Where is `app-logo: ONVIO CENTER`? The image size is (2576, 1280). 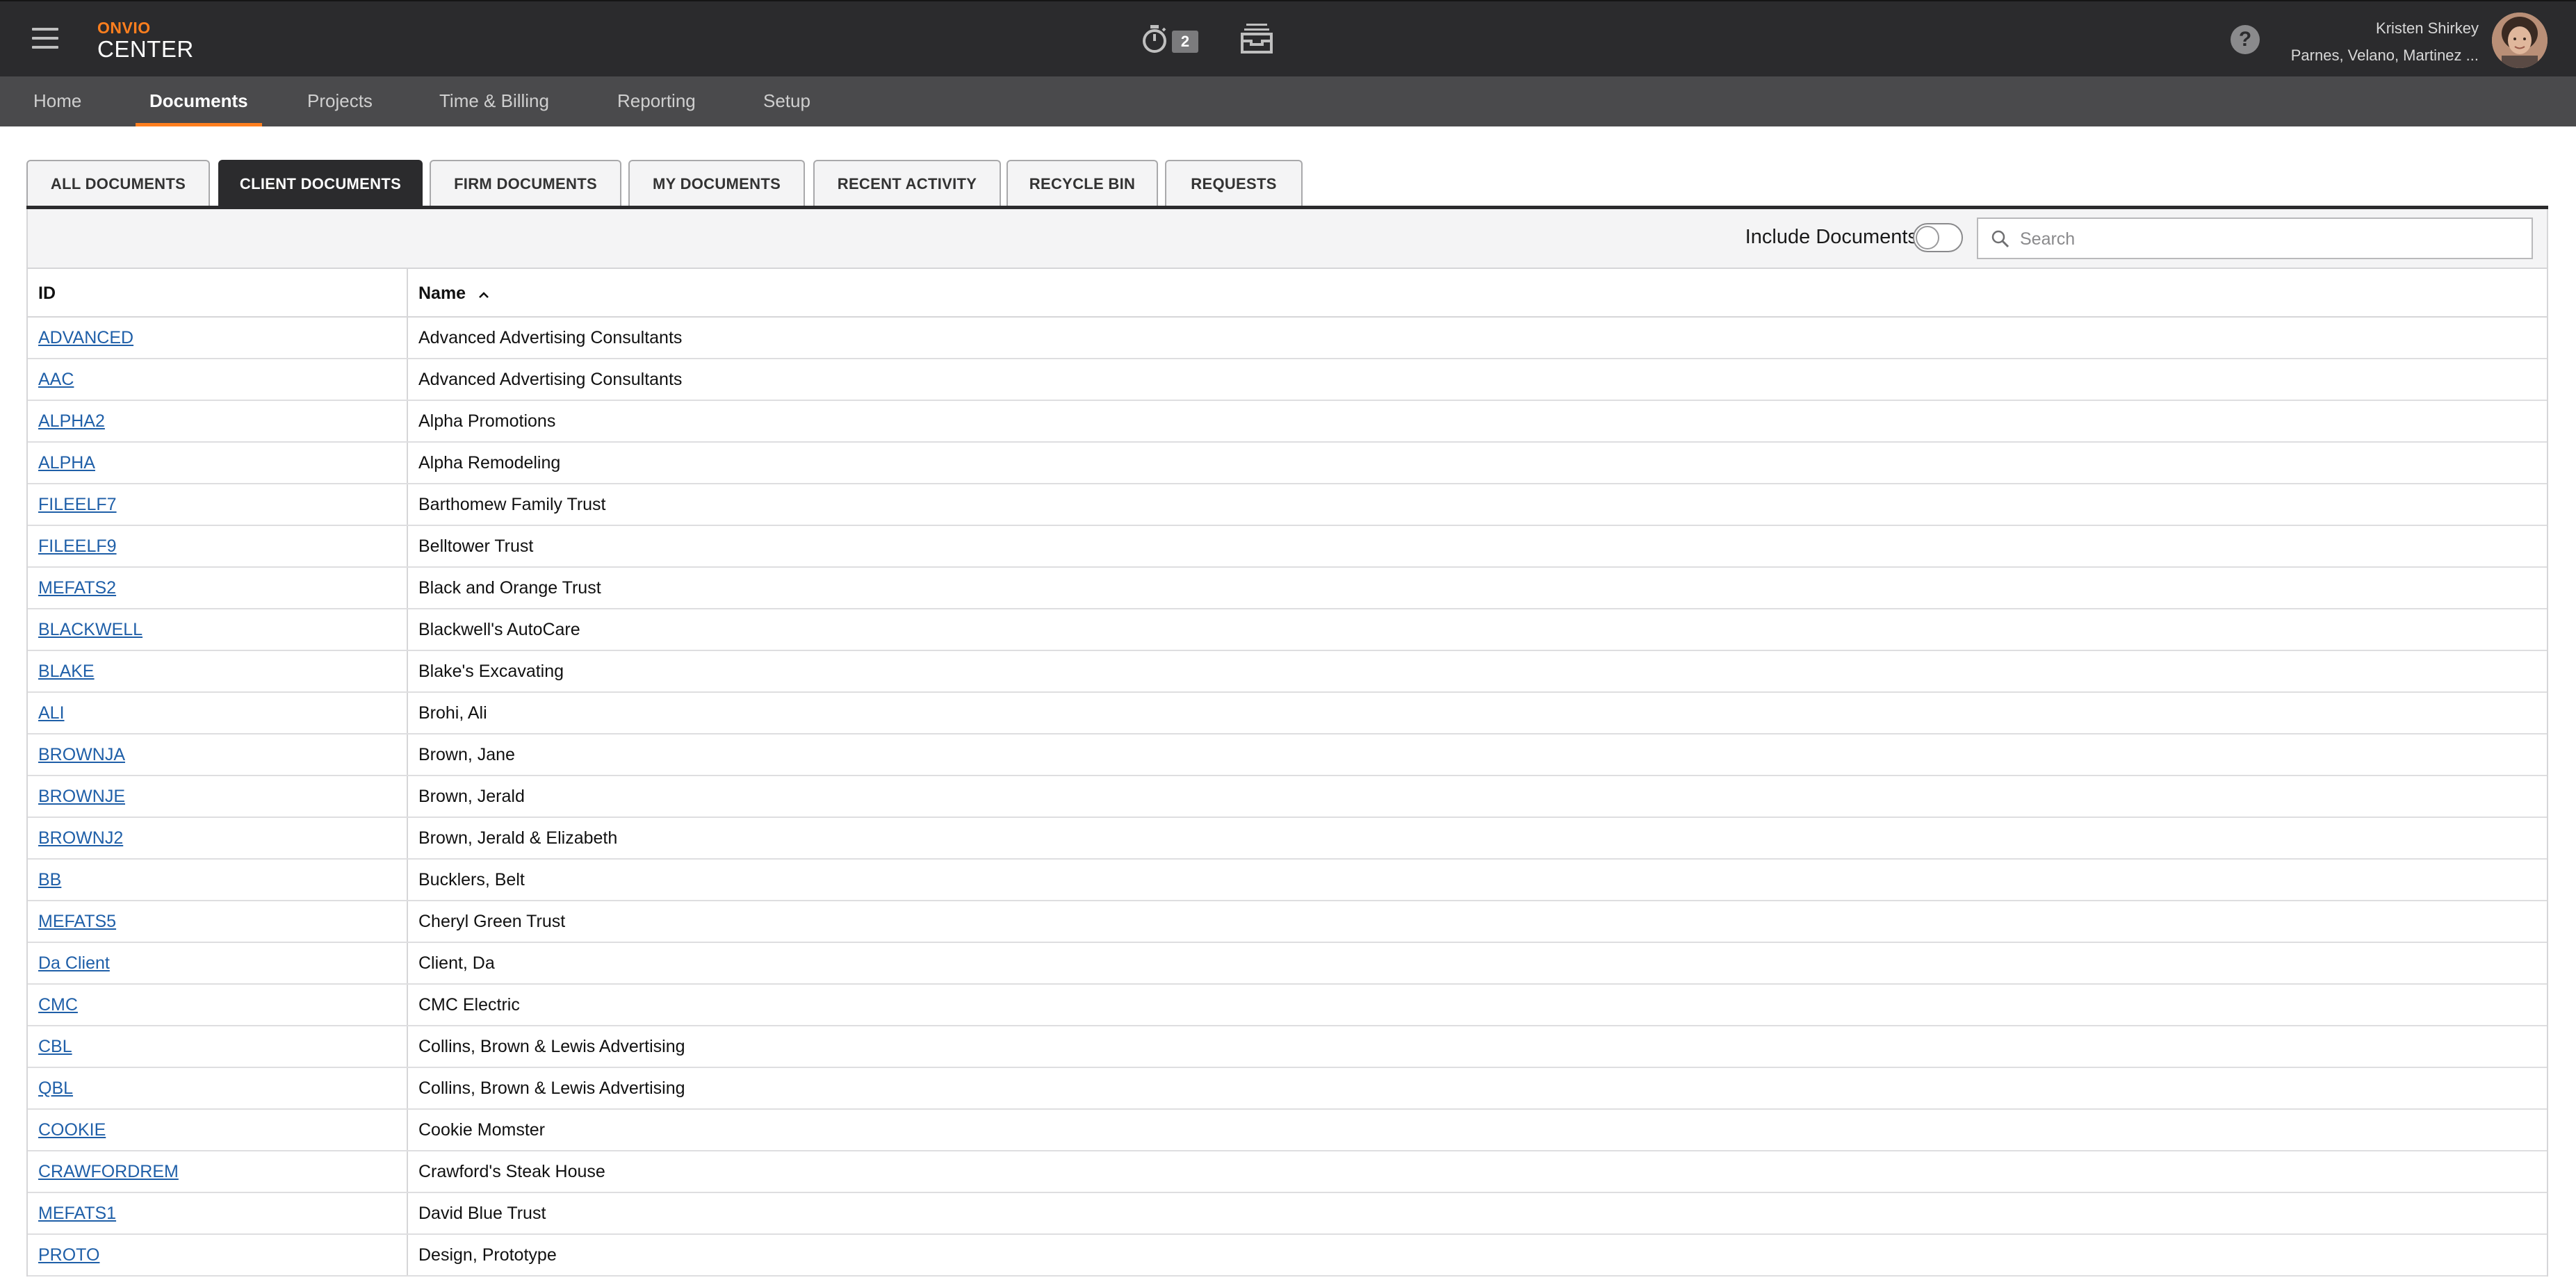
app-logo: ONVIO CENTER is located at coordinates (145, 41).